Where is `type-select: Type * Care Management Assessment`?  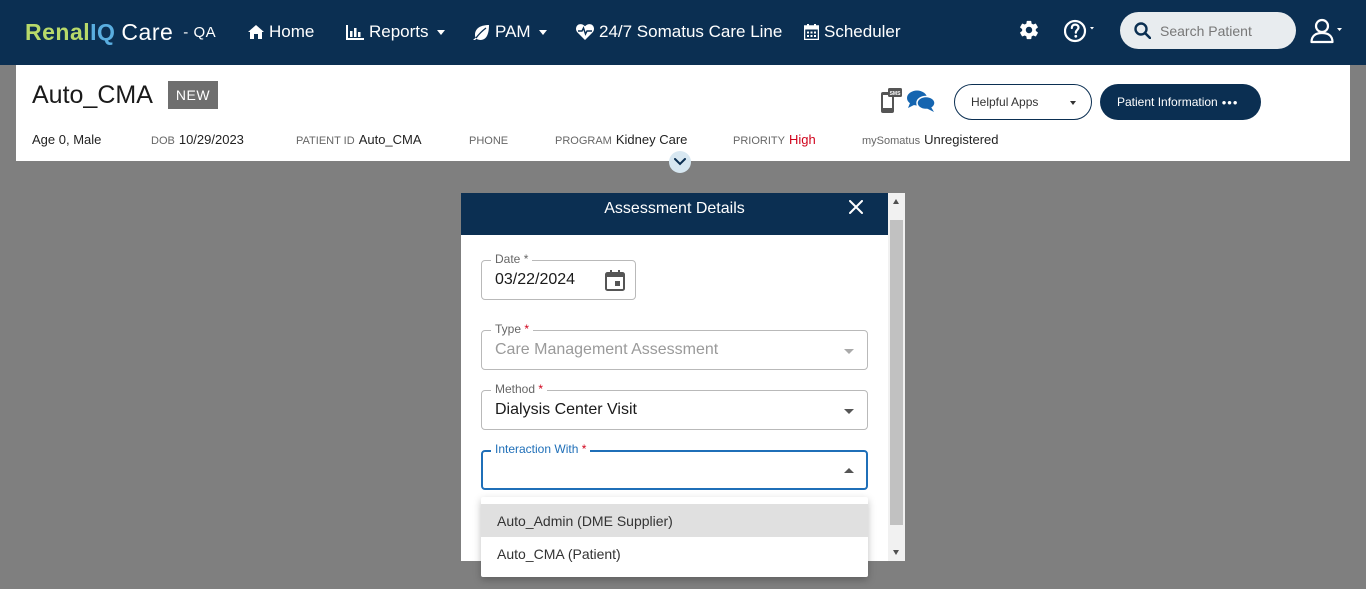
type-select: Type * Care Management Assessment is located at coordinates (674, 346).